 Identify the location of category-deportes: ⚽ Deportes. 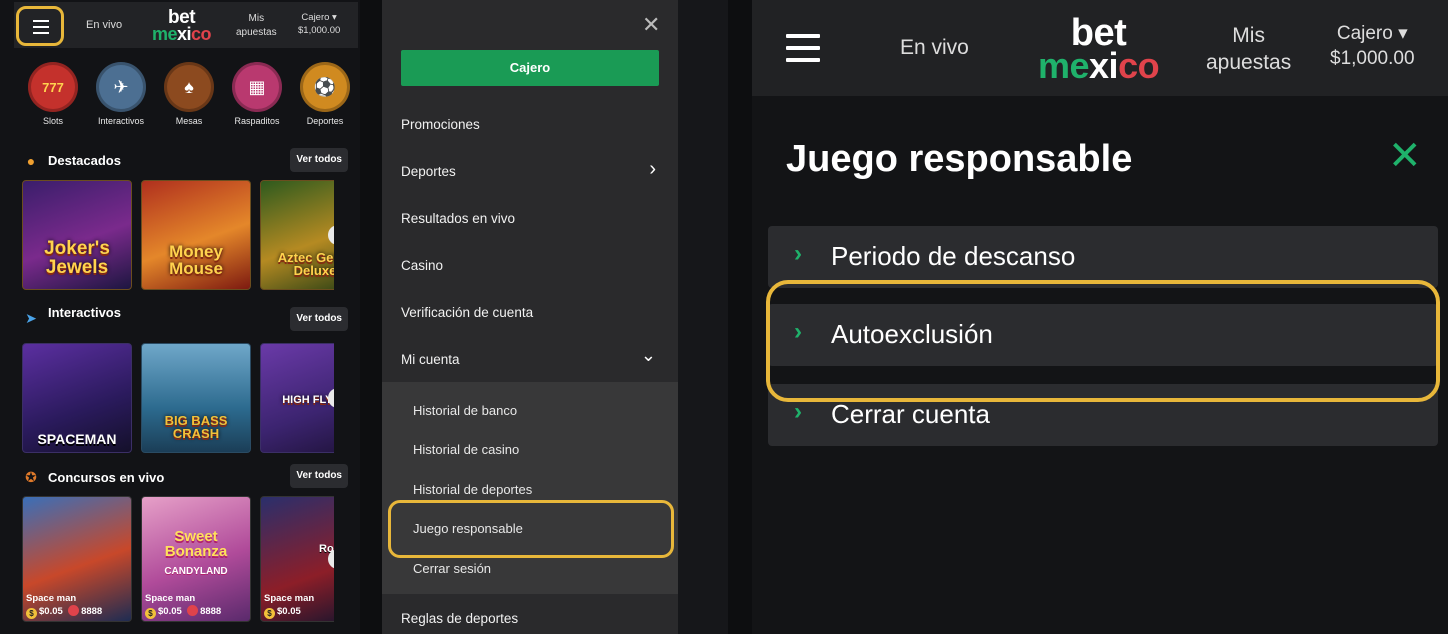
(325, 94).